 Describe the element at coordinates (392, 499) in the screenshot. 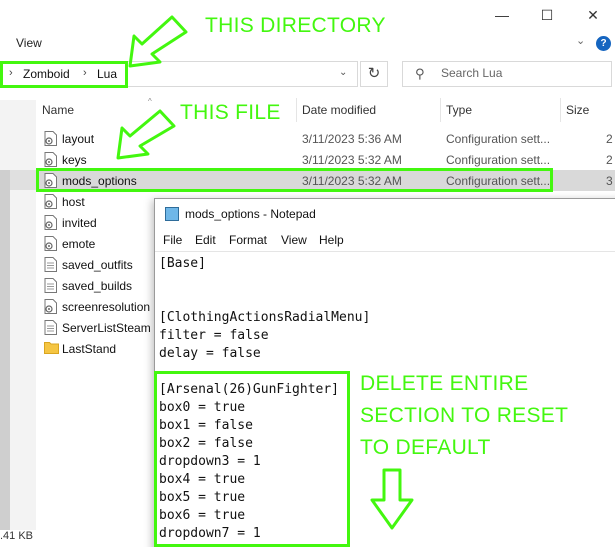

I see `arrow-down-icon` at that location.